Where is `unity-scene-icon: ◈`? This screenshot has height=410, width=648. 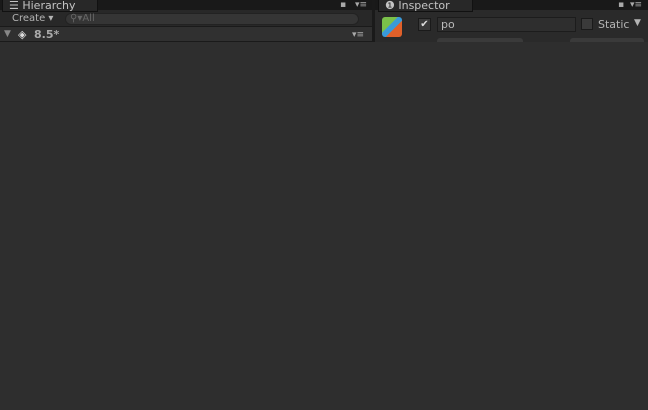
unity-scene-icon: ◈ is located at coordinates (22, 34).